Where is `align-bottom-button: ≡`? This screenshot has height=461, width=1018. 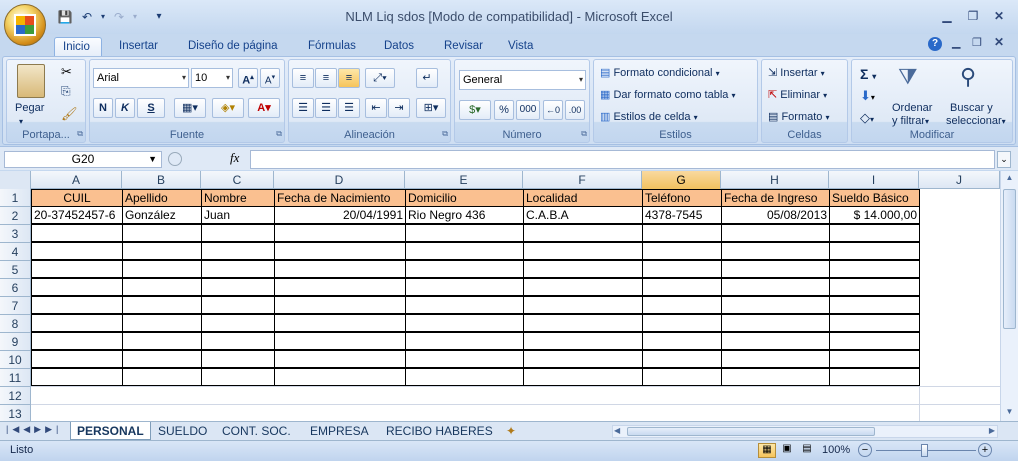 align-bottom-button: ≡ is located at coordinates (349, 78).